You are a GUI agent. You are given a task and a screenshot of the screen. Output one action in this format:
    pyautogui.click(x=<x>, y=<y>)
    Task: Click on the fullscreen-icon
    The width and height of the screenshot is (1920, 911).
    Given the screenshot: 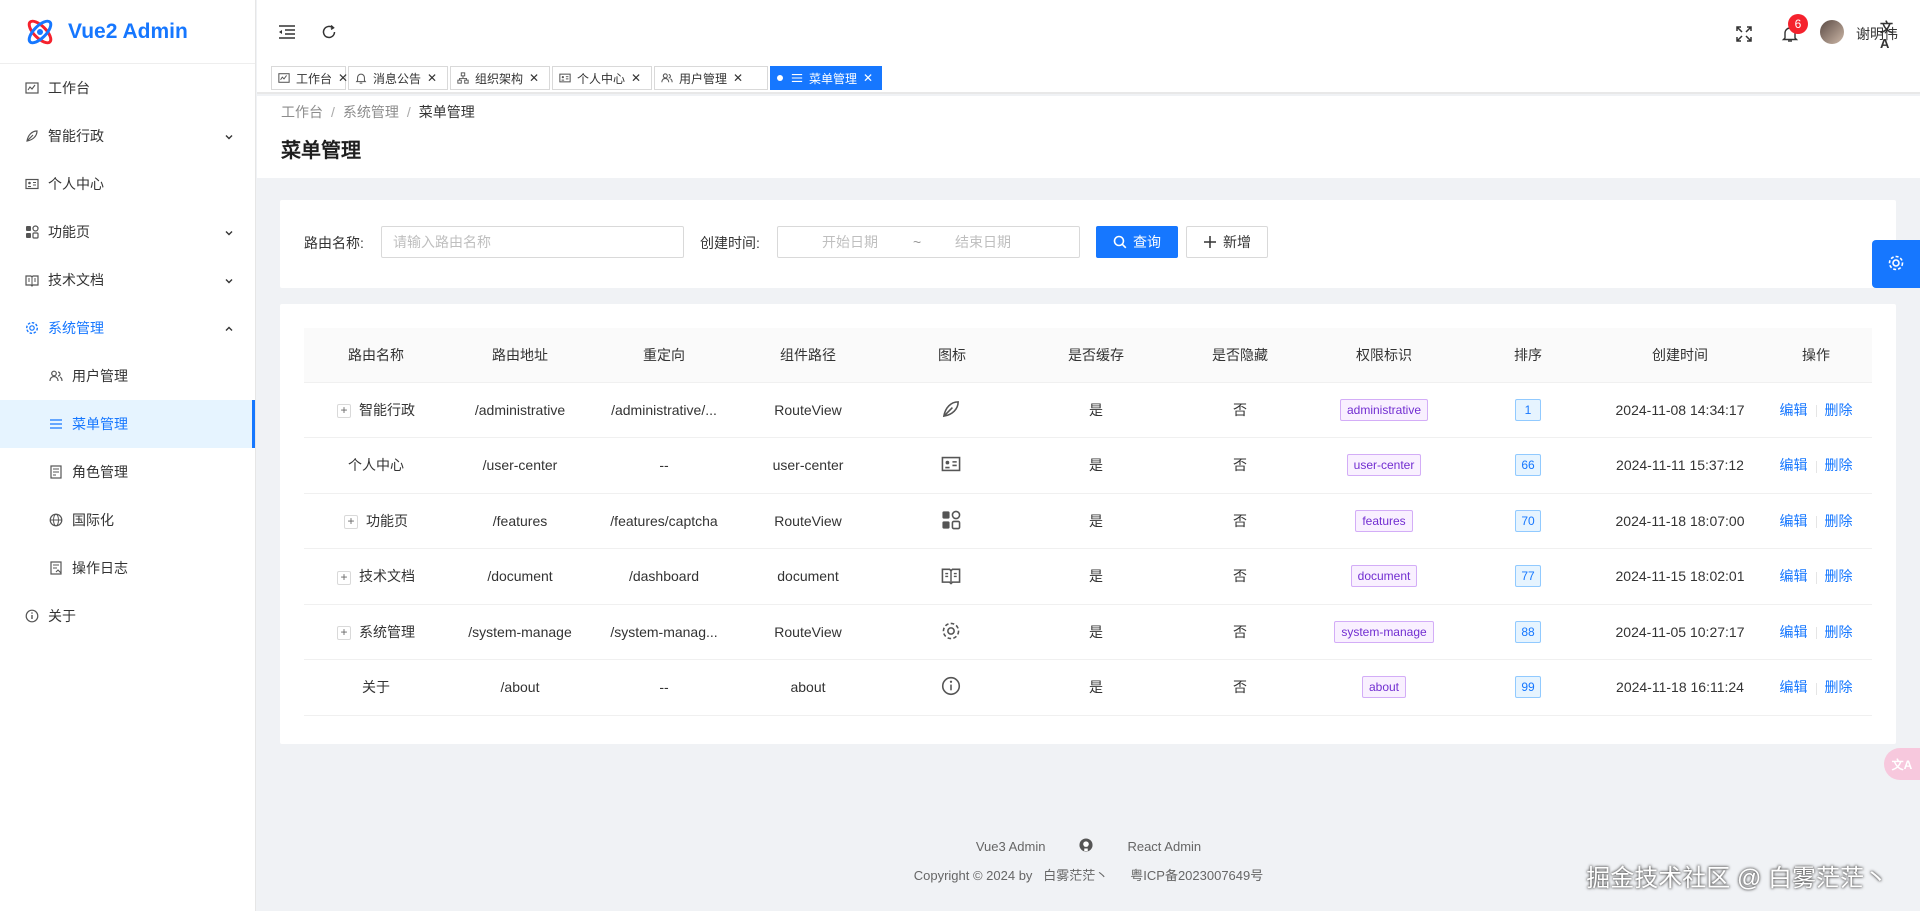 What is the action you would take?
    pyautogui.click(x=1744, y=34)
    